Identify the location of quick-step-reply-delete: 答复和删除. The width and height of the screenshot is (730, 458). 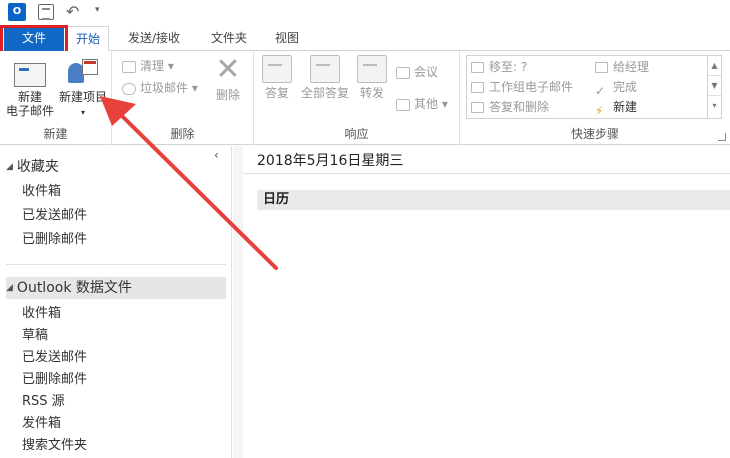
(510, 107).